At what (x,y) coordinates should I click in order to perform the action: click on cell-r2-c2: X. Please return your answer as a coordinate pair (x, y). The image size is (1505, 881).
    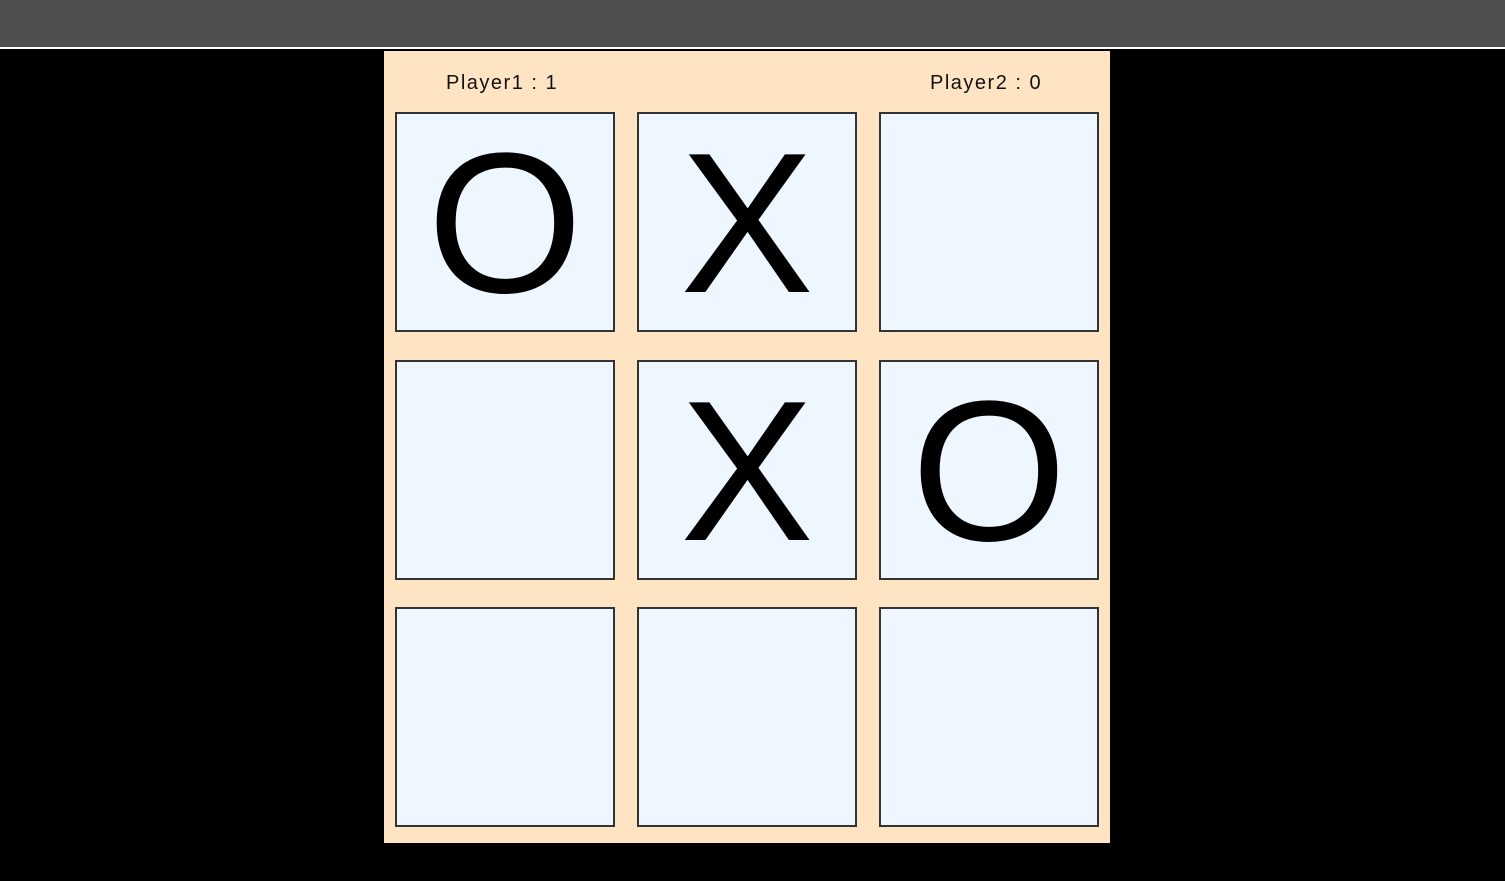
    Looking at the image, I should click on (747, 470).